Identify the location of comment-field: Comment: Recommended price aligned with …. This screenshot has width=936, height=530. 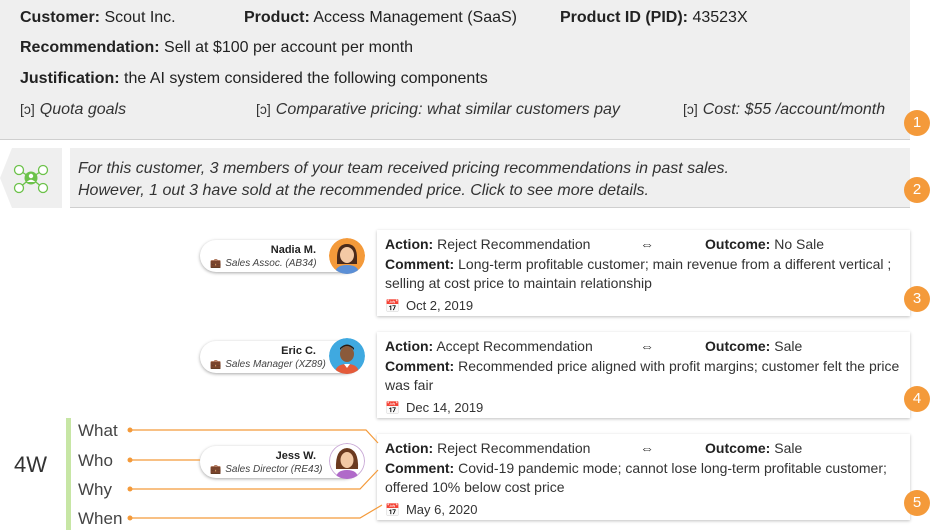
(642, 375).